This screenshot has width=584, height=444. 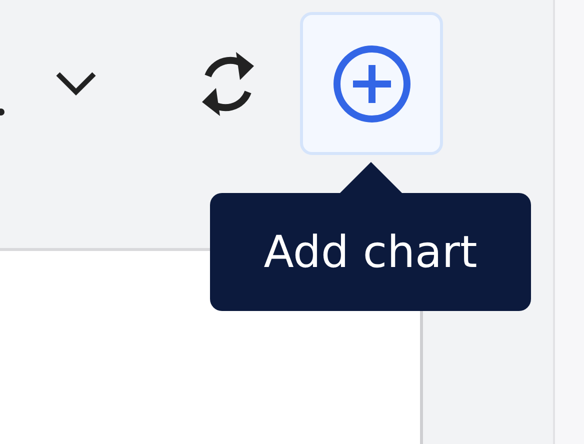 I want to click on add-icon, so click(x=371, y=83).